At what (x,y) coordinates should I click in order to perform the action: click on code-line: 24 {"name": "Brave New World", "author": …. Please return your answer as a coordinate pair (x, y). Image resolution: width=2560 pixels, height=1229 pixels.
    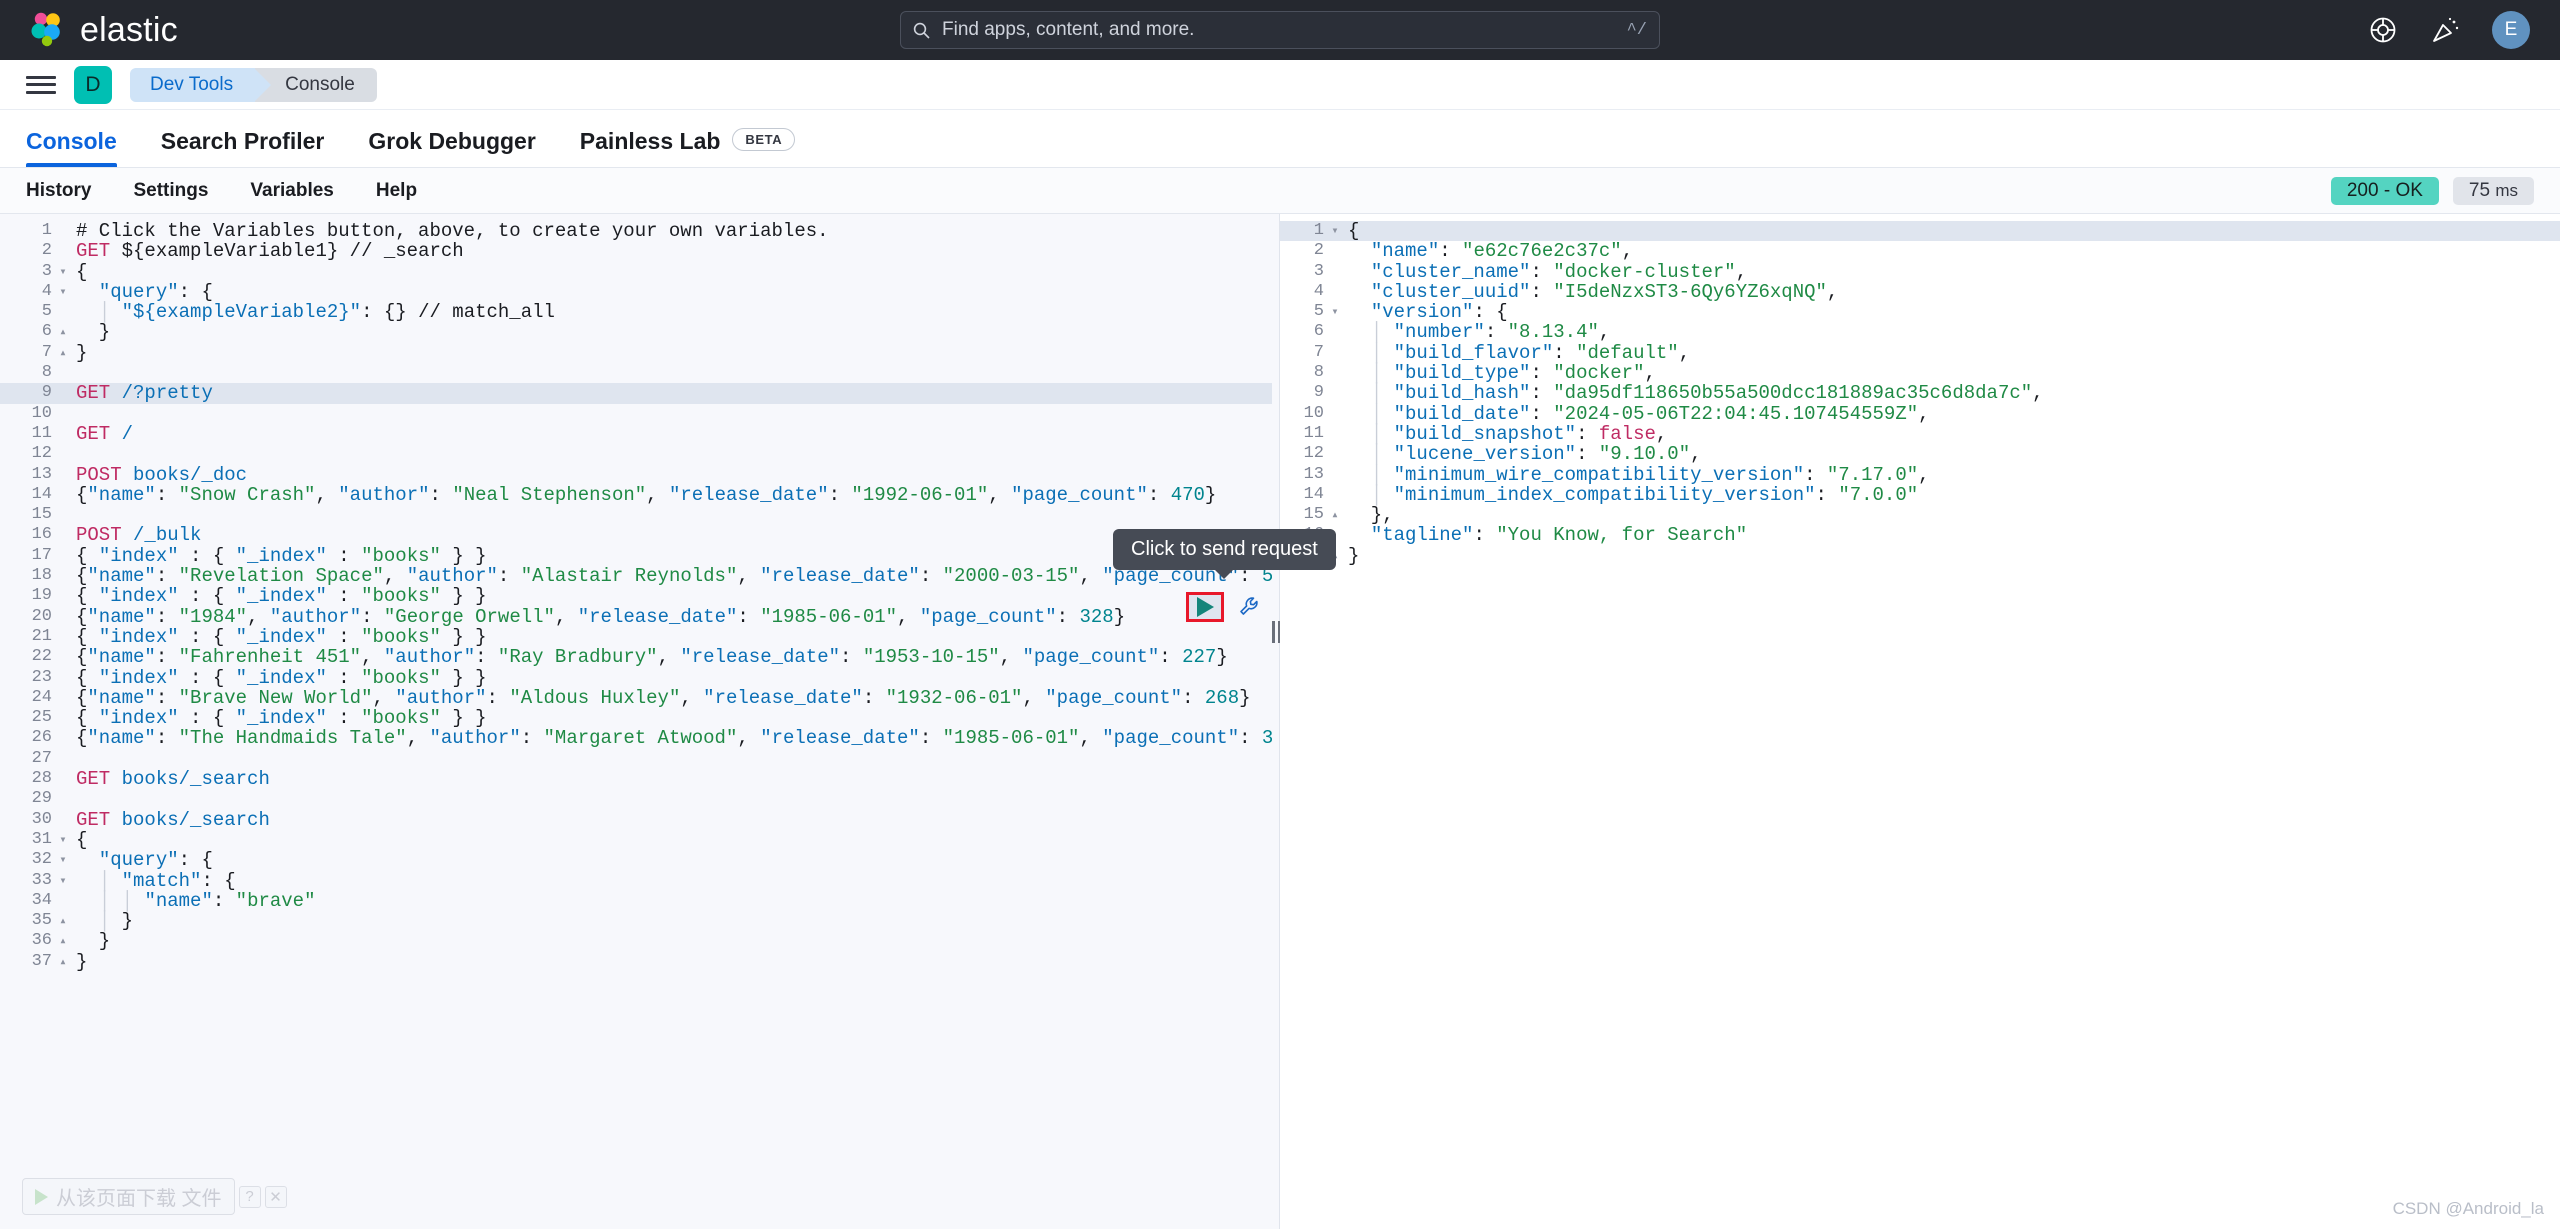
    Looking at the image, I should click on (636, 698).